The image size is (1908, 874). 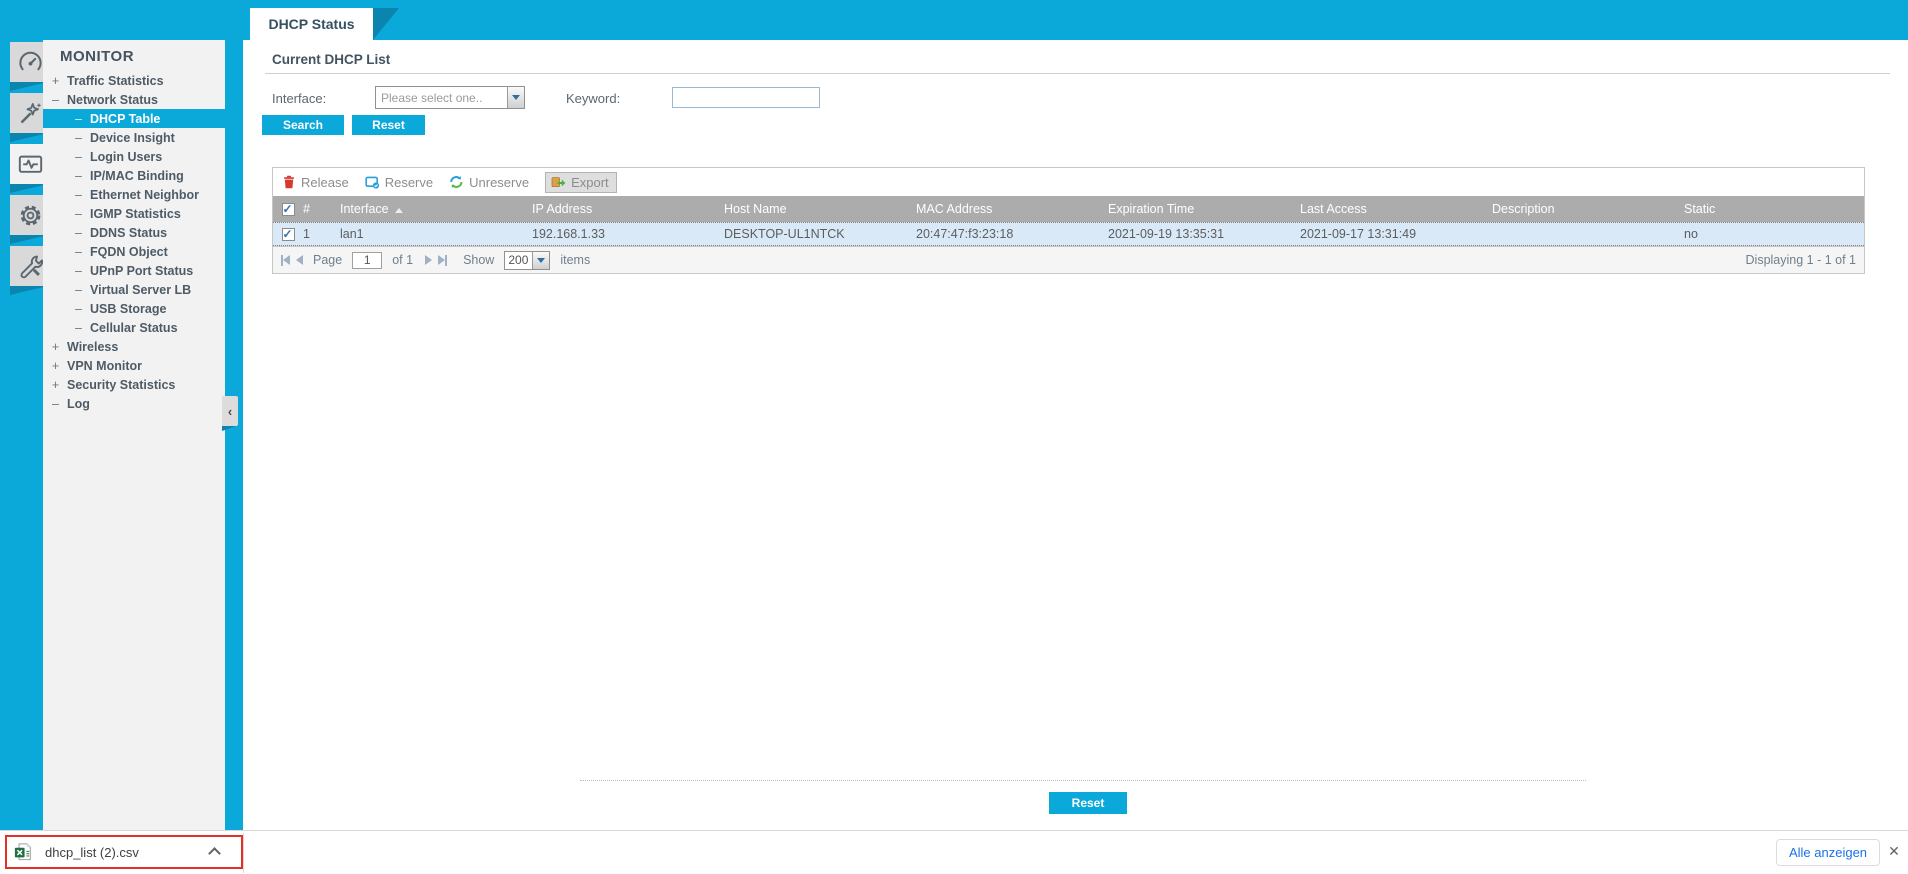 I want to click on show-all-downloads-button: Alle anzeigen, so click(x=1828, y=852).